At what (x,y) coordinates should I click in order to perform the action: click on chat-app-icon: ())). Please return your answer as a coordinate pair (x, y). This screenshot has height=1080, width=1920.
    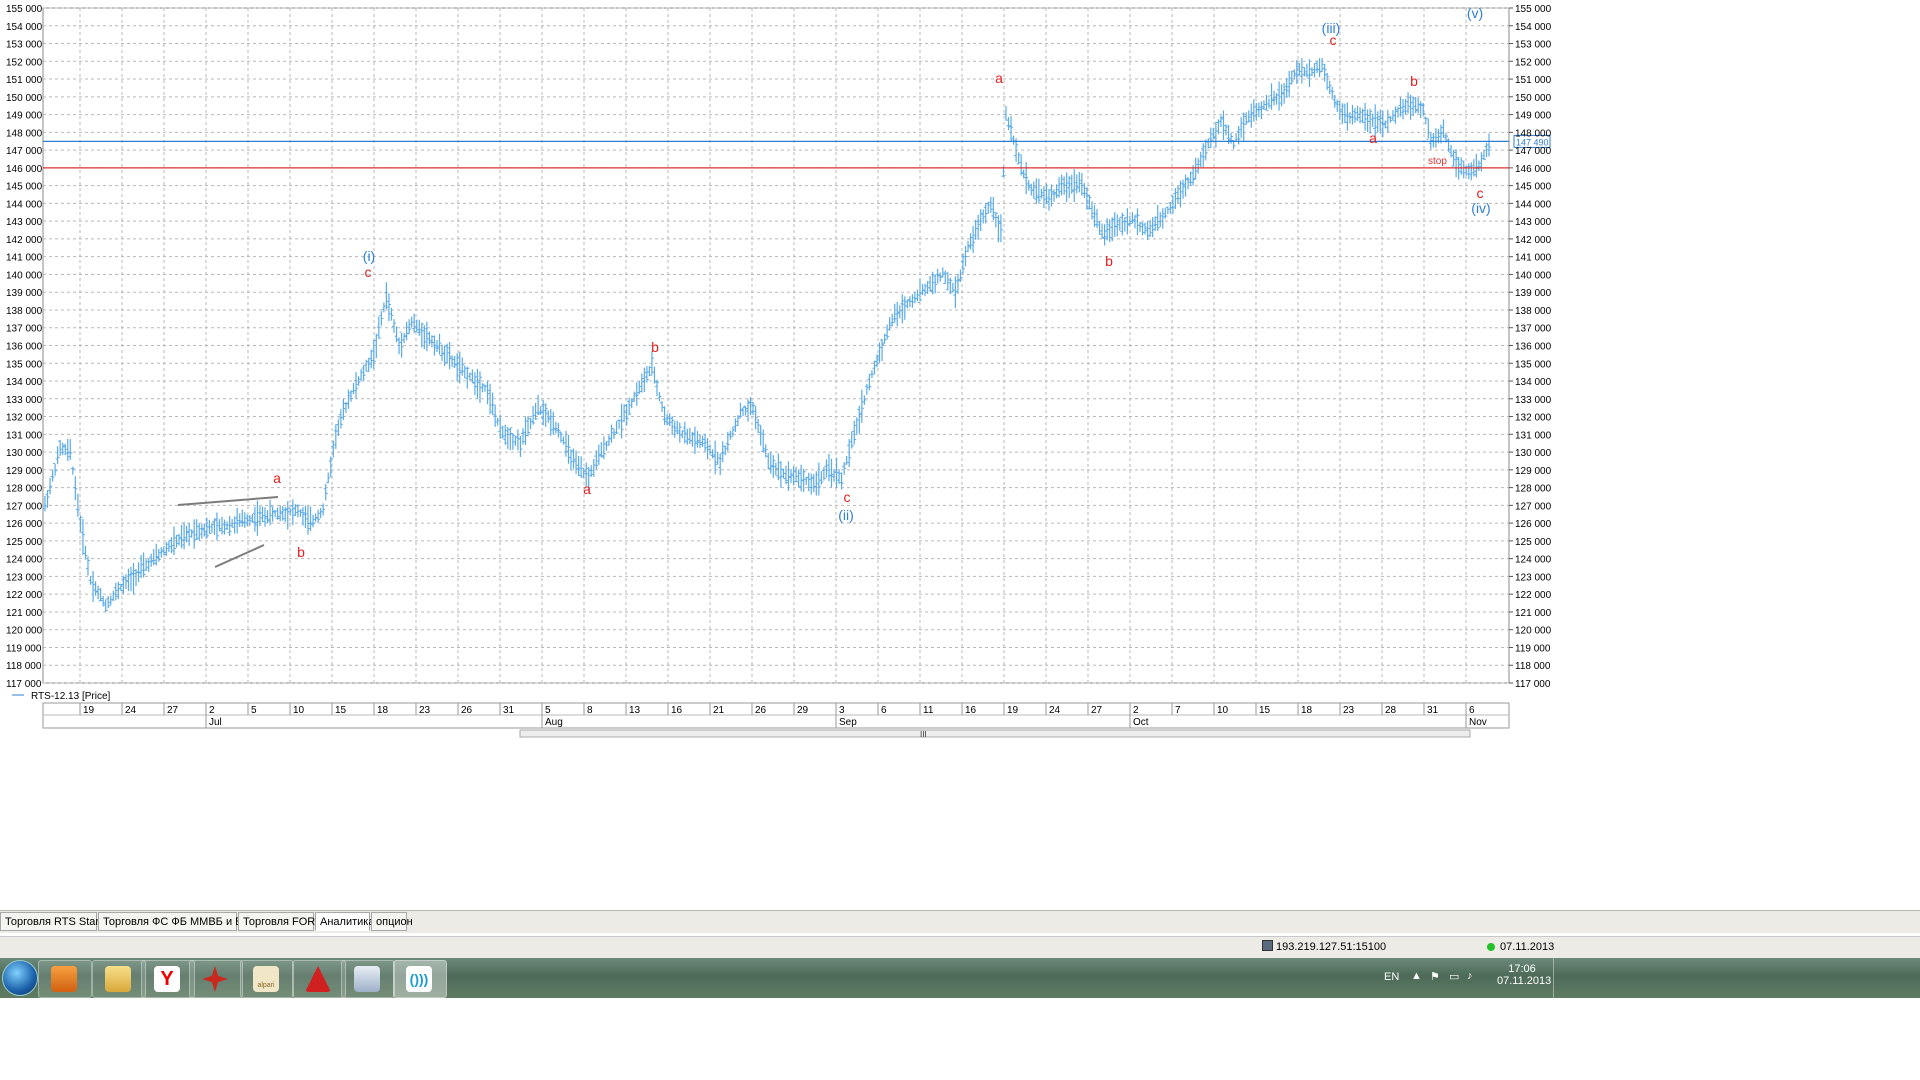
    Looking at the image, I should click on (419, 979).